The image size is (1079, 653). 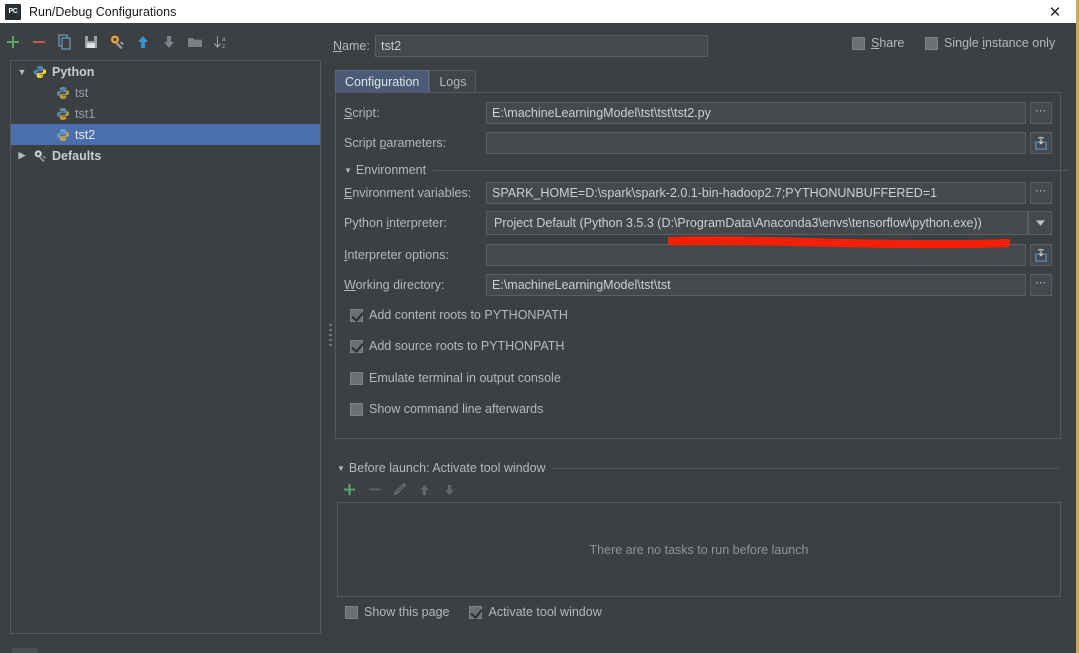 What do you see at coordinates (349, 489) in the screenshot?
I see `add-task-button` at bounding box center [349, 489].